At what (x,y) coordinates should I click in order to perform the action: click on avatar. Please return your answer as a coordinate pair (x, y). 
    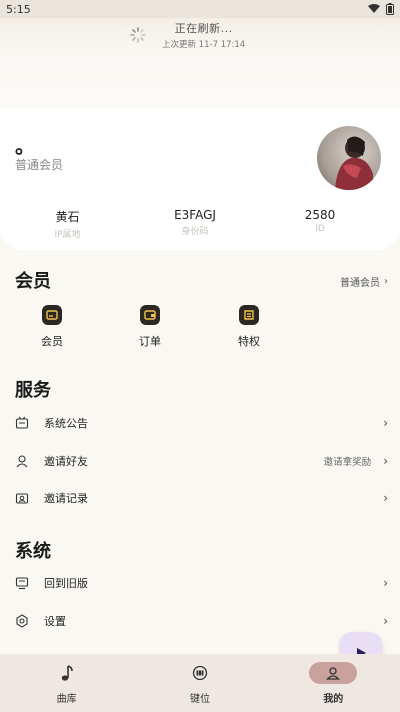
    Looking at the image, I should click on (349, 158).